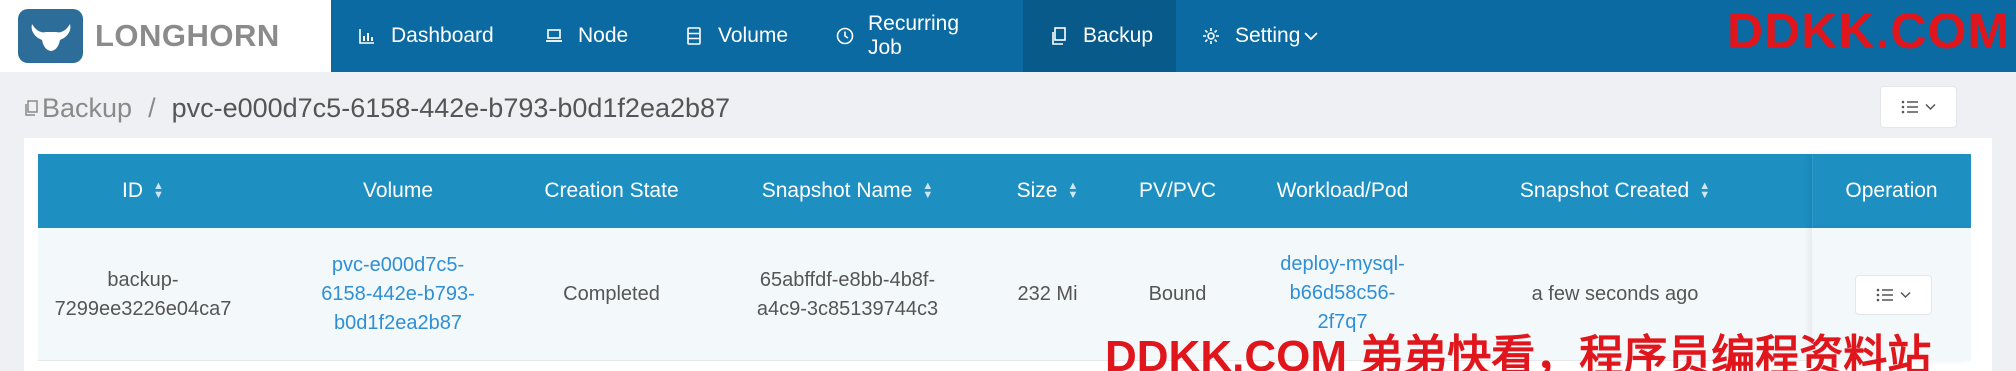 The height and width of the screenshot is (371, 2016). I want to click on nav-item-recurring-job: Recurring Job, so click(898, 36).